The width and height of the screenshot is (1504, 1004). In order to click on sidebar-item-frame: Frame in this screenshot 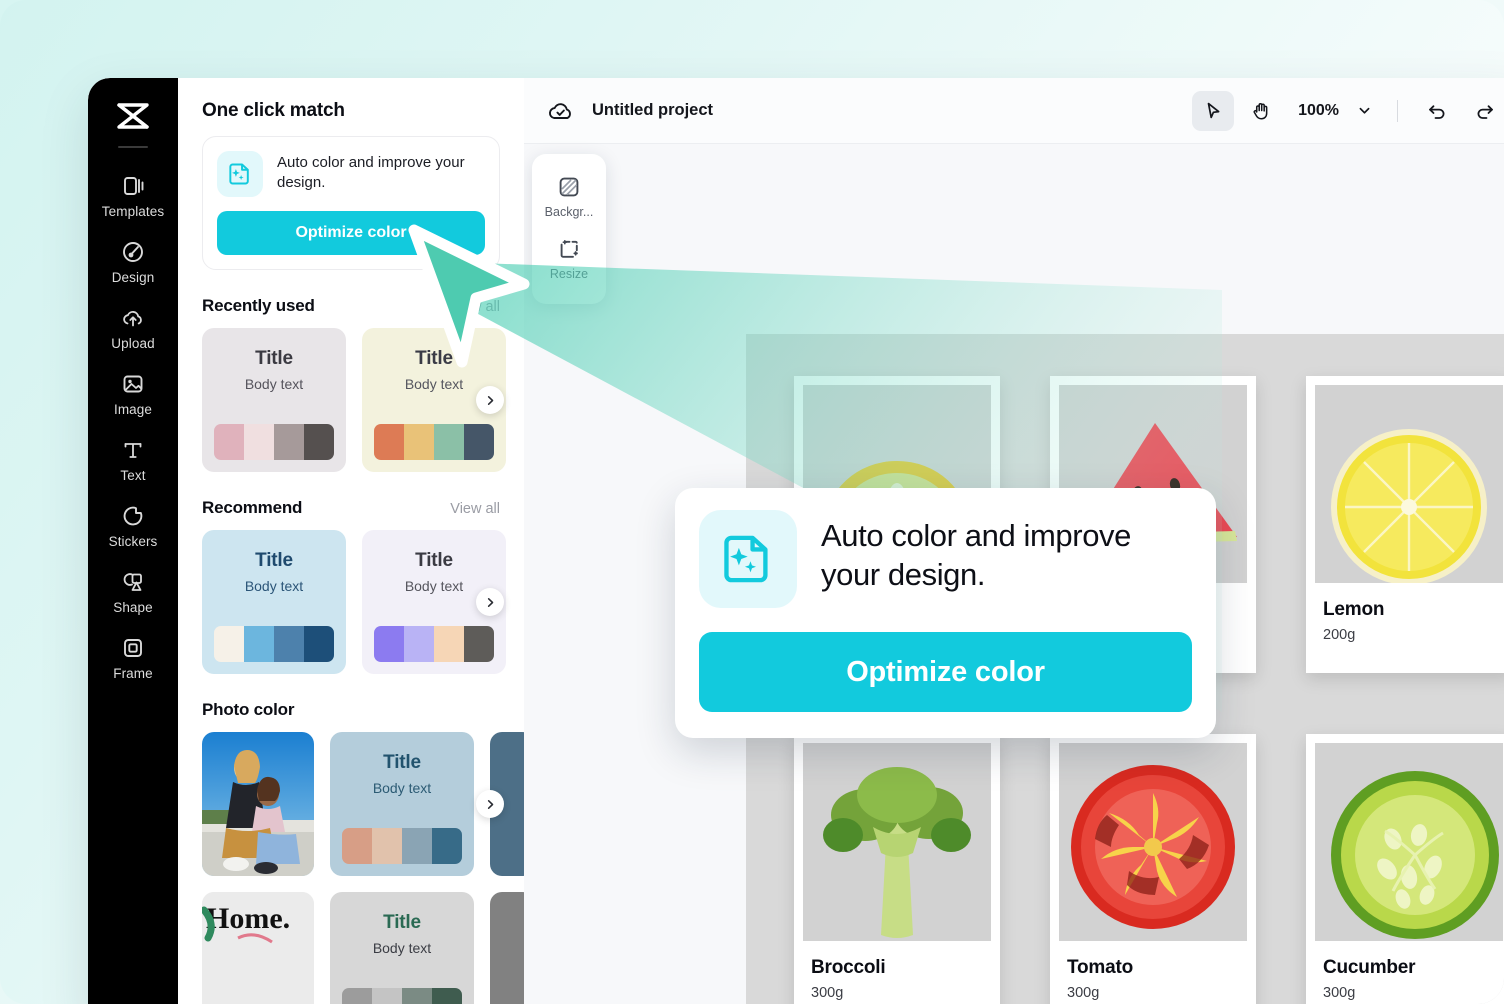, I will do `click(133, 657)`.